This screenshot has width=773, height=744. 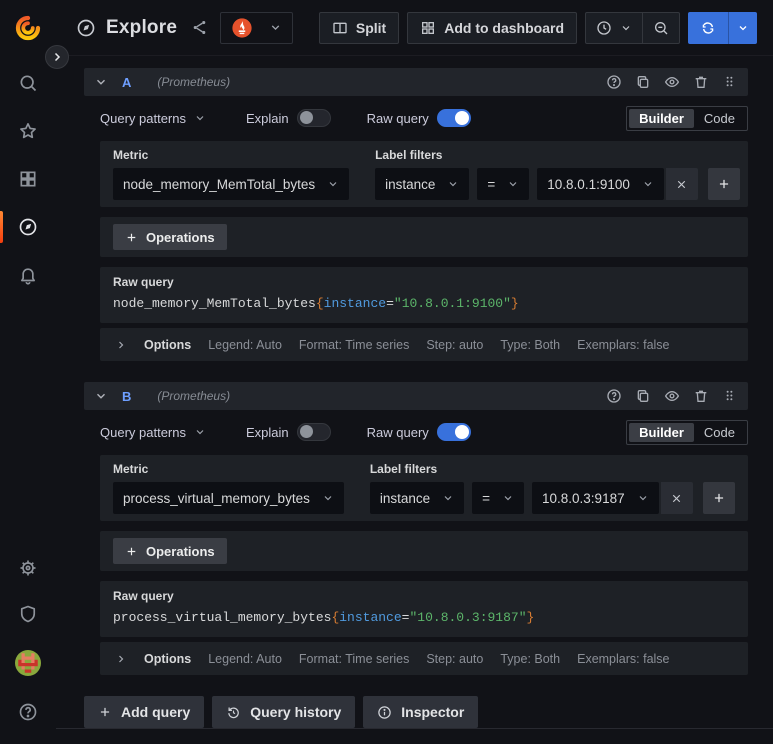 What do you see at coordinates (267, 118) in the screenshot?
I see `explain-label: Explain` at bounding box center [267, 118].